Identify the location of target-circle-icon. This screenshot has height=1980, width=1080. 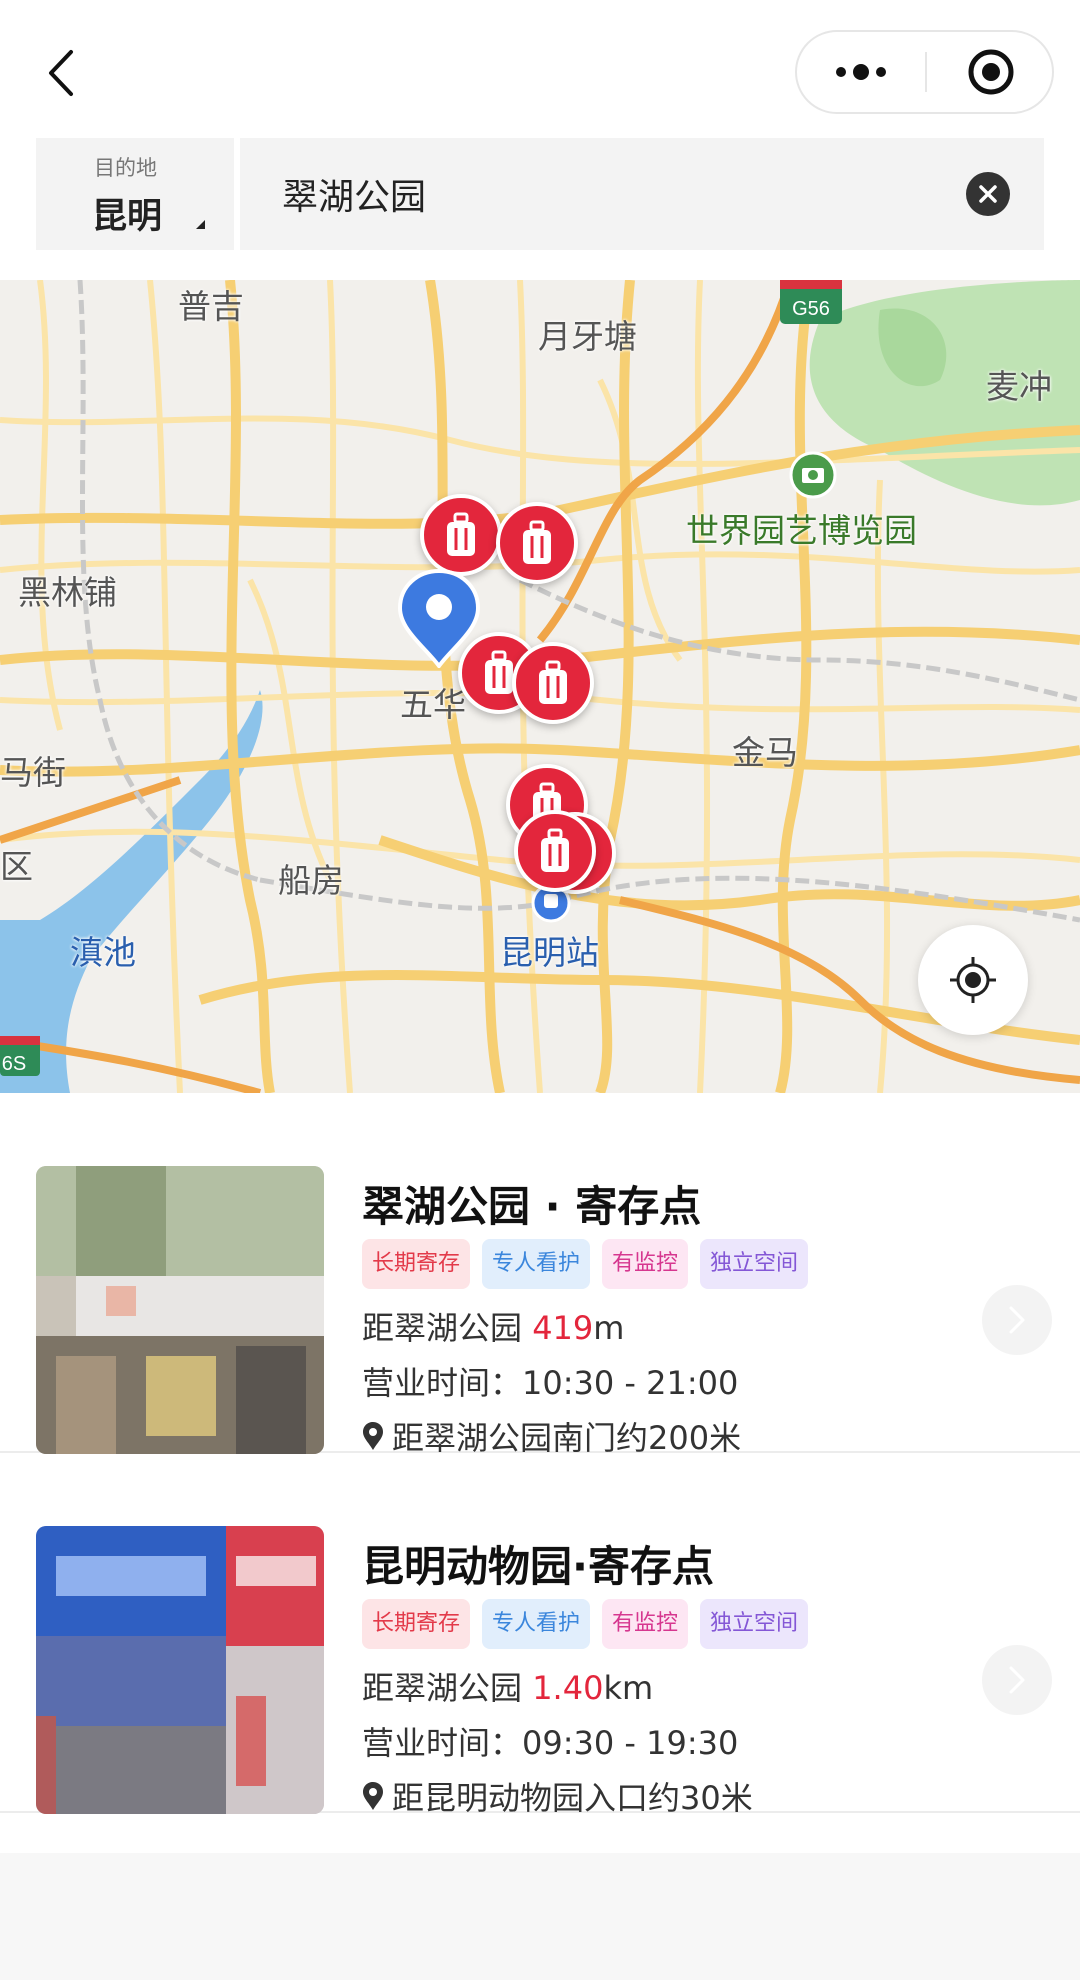
(990, 72).